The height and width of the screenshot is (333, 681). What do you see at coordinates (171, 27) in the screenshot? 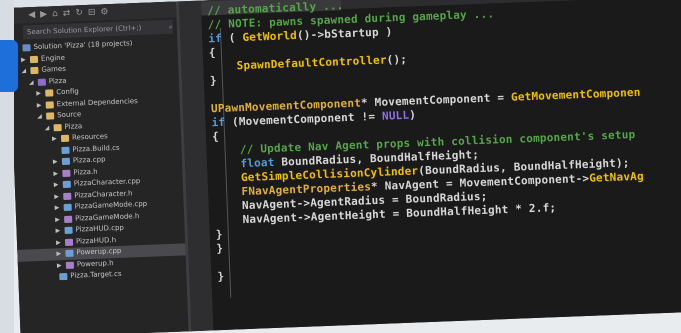
I see `search-icon: ⌕` at bounding box center [171, 27].